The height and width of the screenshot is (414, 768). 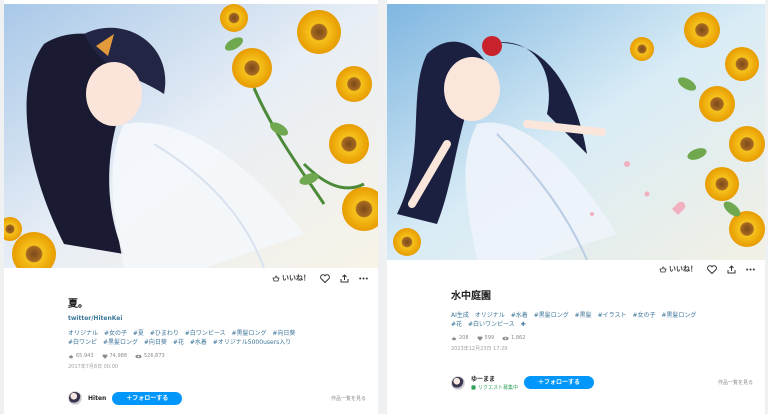 What do you see at coordinates (82, 342) in the screenshot?
I see `tag: #白ワンピ` at bounding box center [82, 342].